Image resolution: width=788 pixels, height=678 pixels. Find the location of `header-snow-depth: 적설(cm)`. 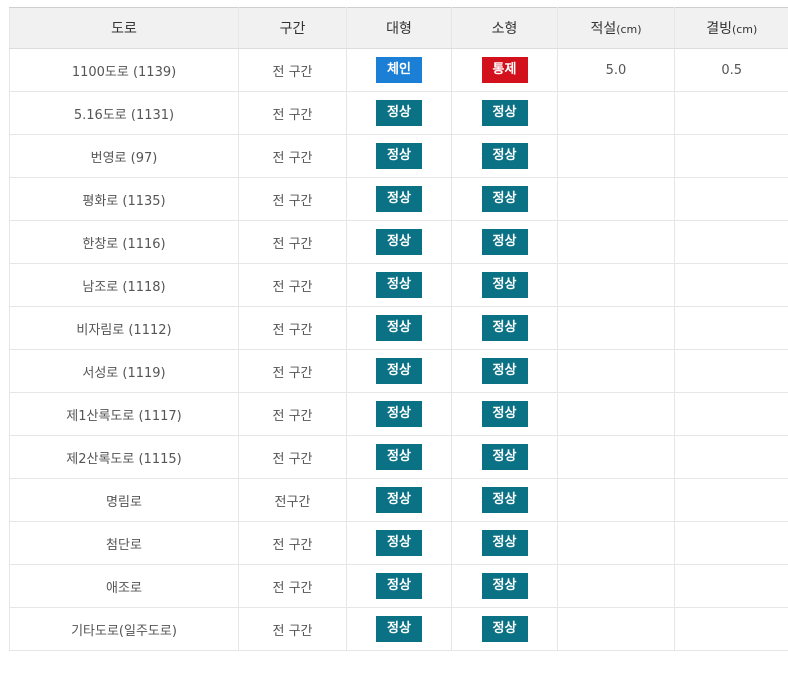

header-snow-depth: 적설(cm) is located at coordinates (616, 28).